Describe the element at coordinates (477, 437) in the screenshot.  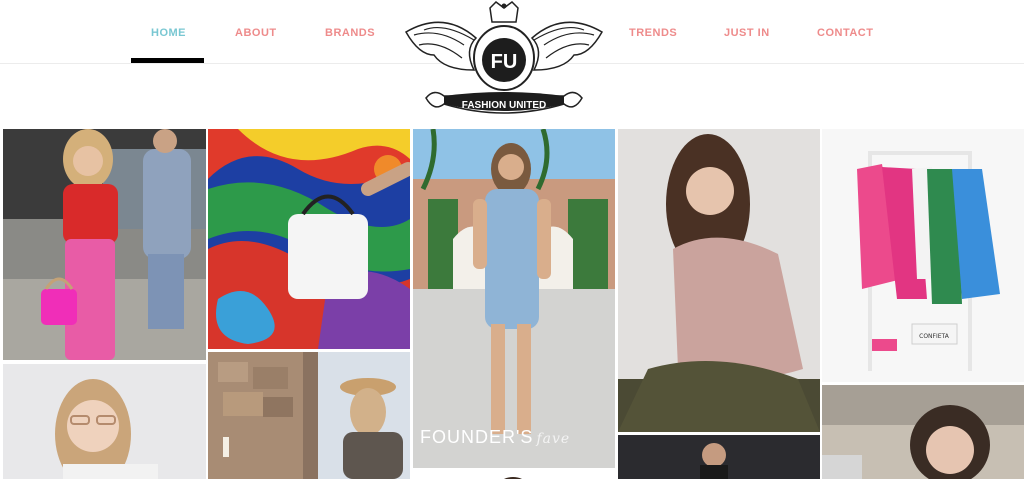
I see `founders-fave-main: FOUNDER'S` at that location.